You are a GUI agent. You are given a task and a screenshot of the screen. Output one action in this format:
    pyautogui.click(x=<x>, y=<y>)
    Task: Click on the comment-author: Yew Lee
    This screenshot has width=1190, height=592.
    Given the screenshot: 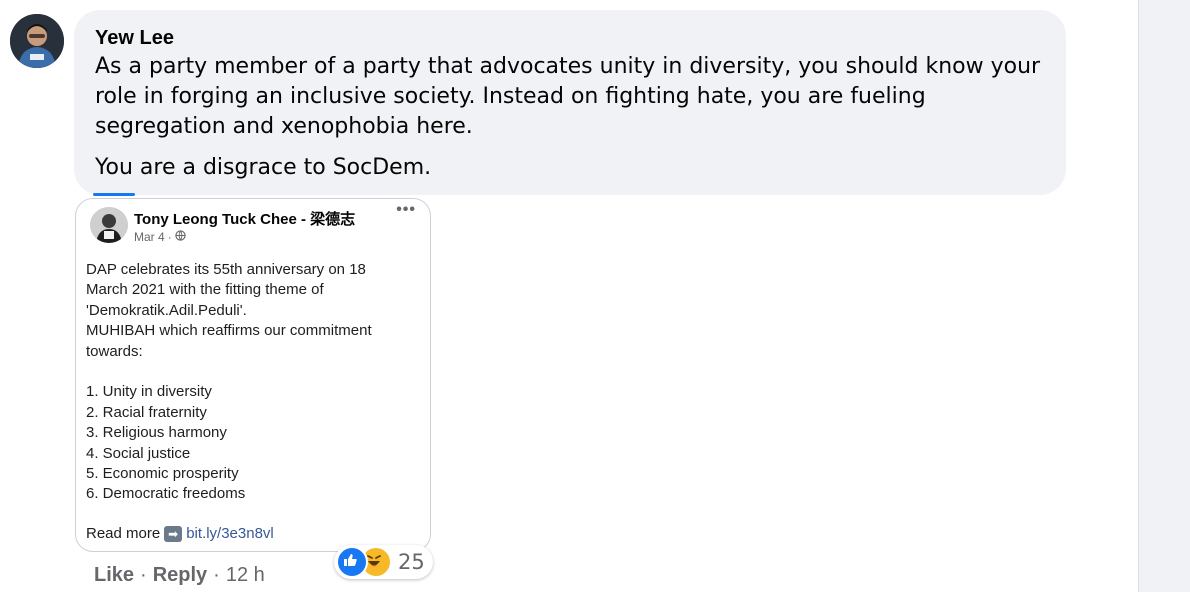 What is the action you would take?
    pyautogui.click(x=134, y=38)
    